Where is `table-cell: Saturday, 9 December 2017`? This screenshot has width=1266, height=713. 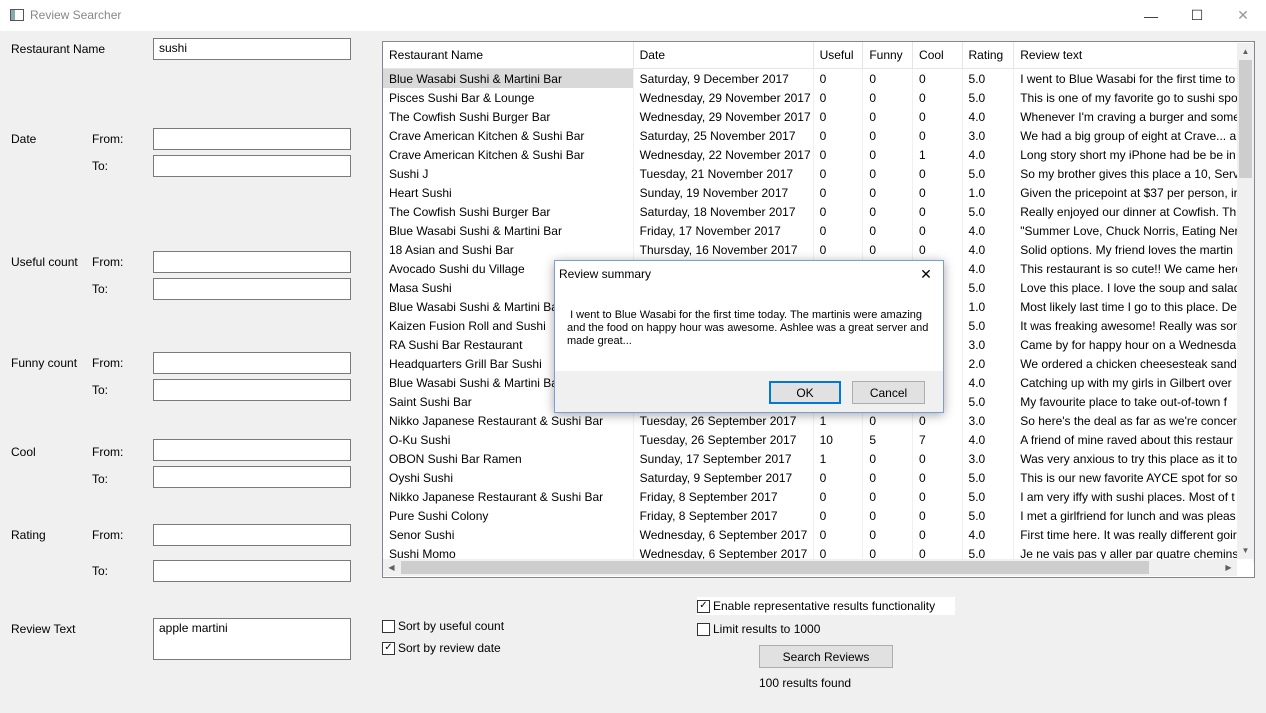
table-cell: Saturday, 9 December 2017 is located at coordinates (723, 78).